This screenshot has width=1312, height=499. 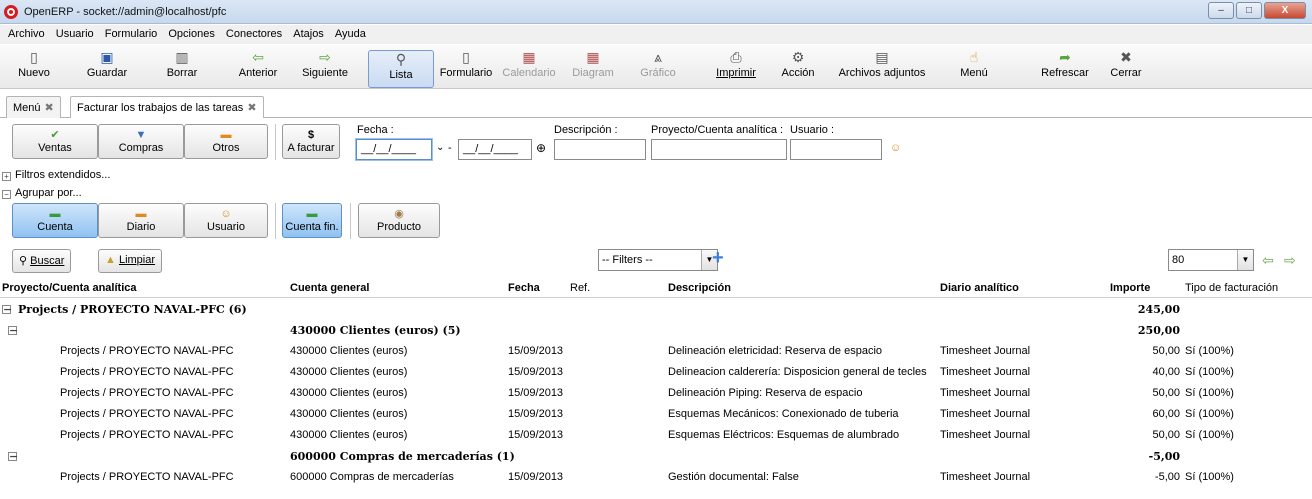 I want to click on menu-archivo: Archivo, so click(x=26, y=34).